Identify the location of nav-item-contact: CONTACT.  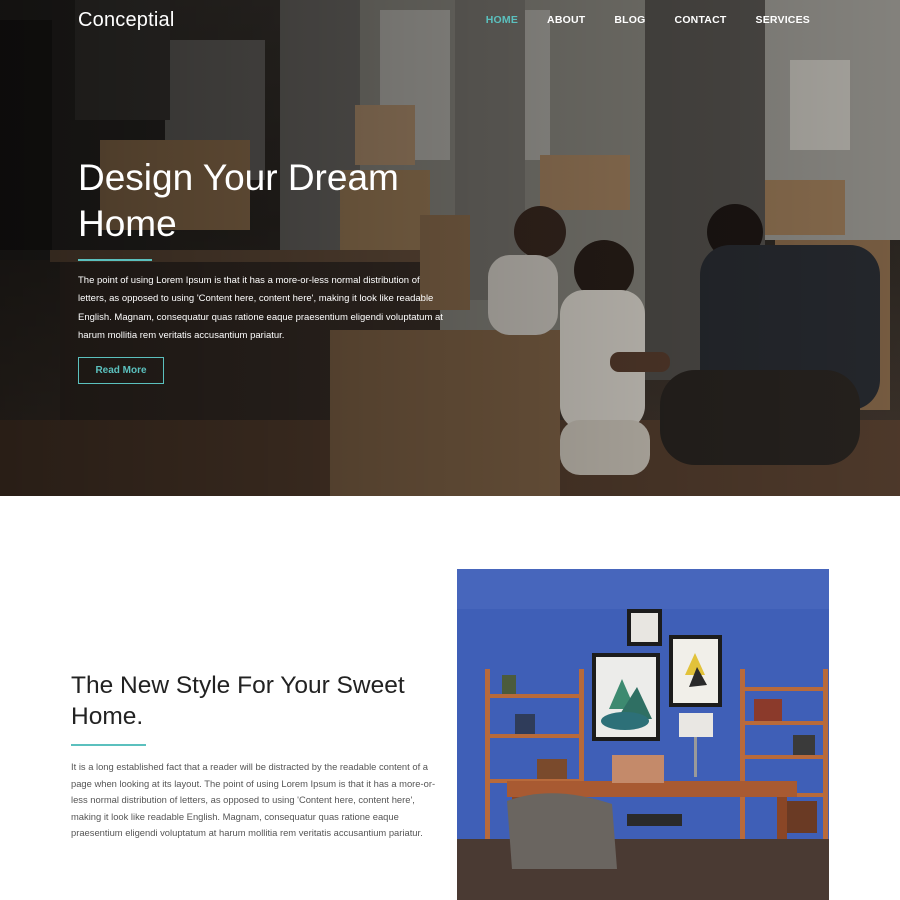
(701, 20).